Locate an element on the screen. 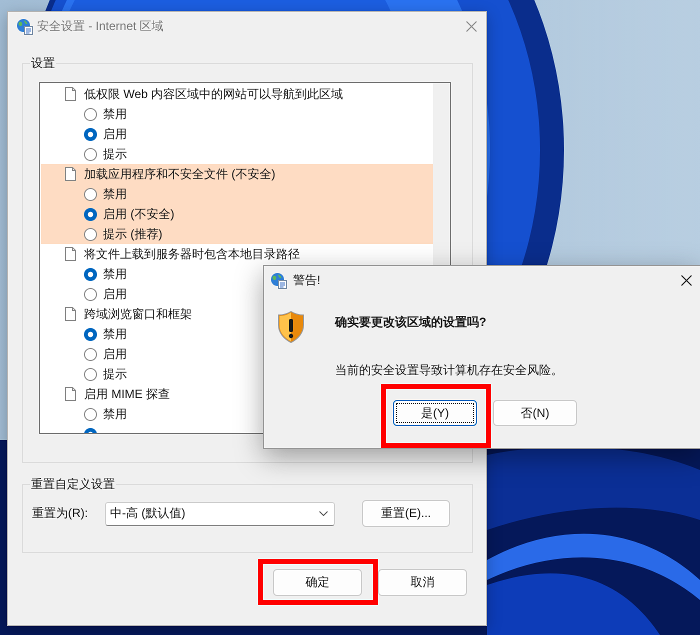 This screenshot has width=700, height=635. setting-name: 启用 MIME 探查 is located at coordinates (127, 394).